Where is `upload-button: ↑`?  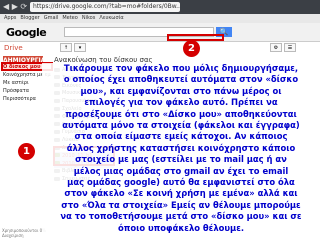
upload-button: ↑ is located at coordinates (66, 47).